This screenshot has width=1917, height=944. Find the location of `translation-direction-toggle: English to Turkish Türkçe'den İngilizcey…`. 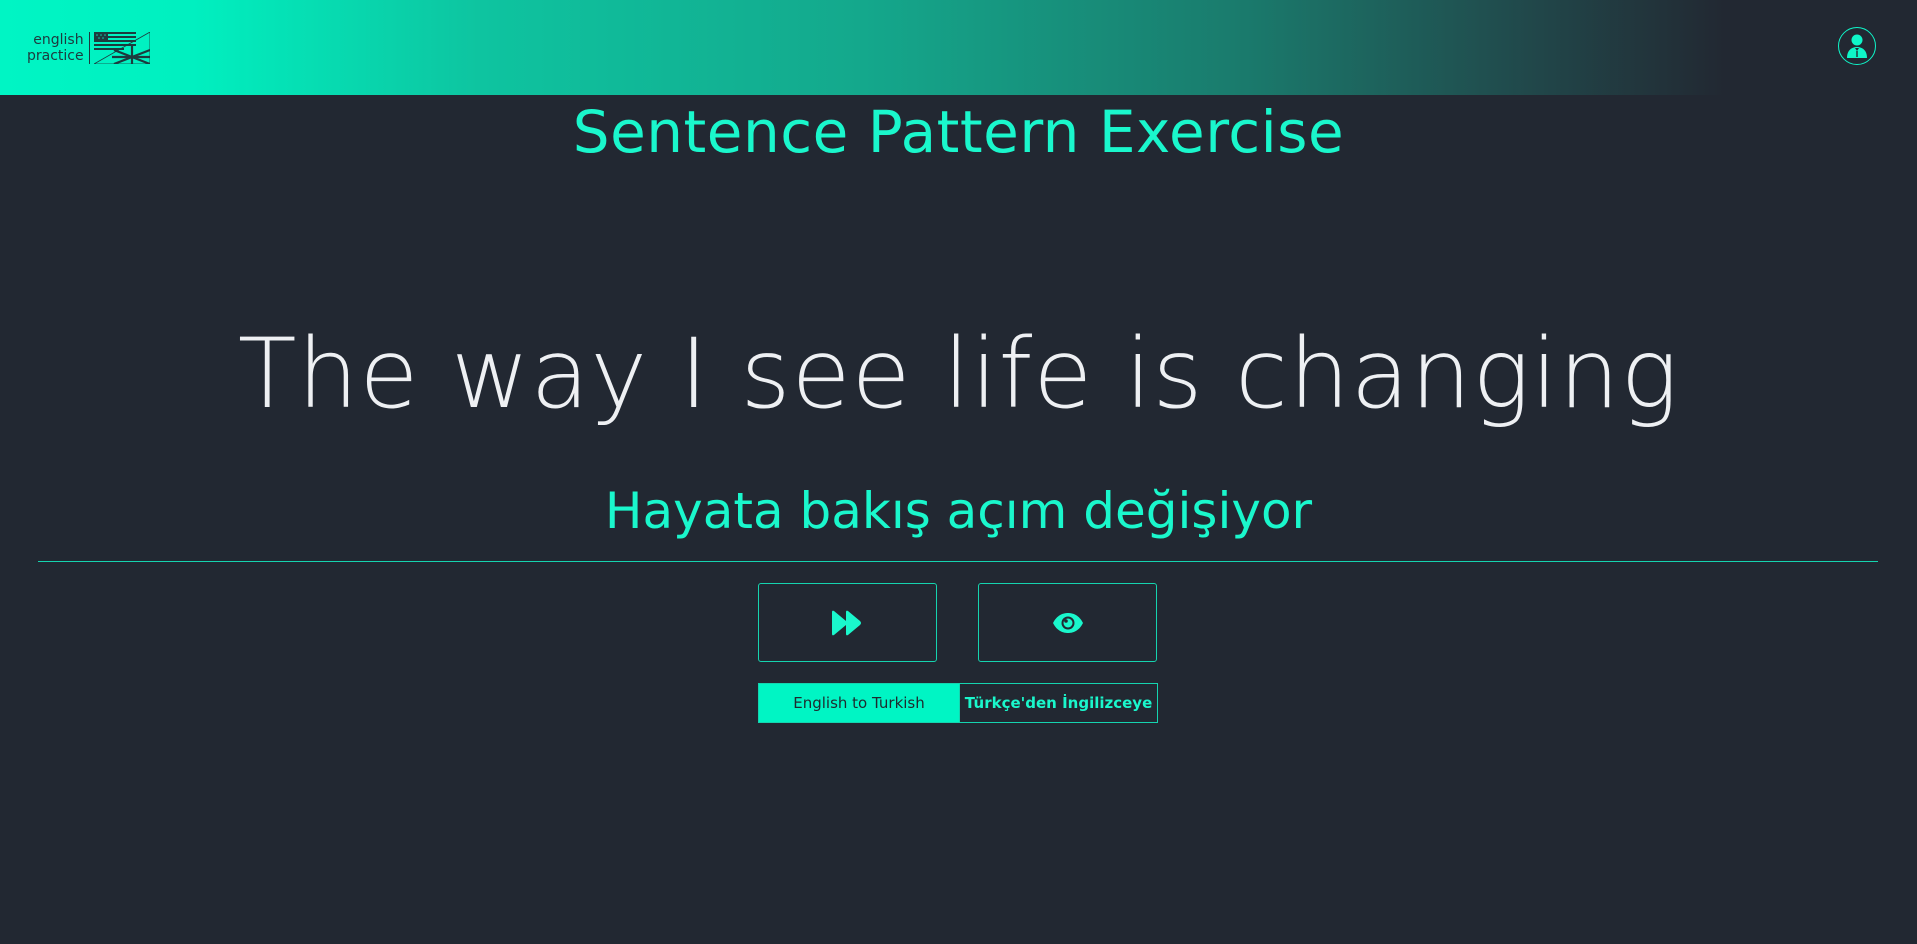

translation-direction-toggle: English to Turkish Türkçe'den İngilizcey… is located at coordinates (958, 703).